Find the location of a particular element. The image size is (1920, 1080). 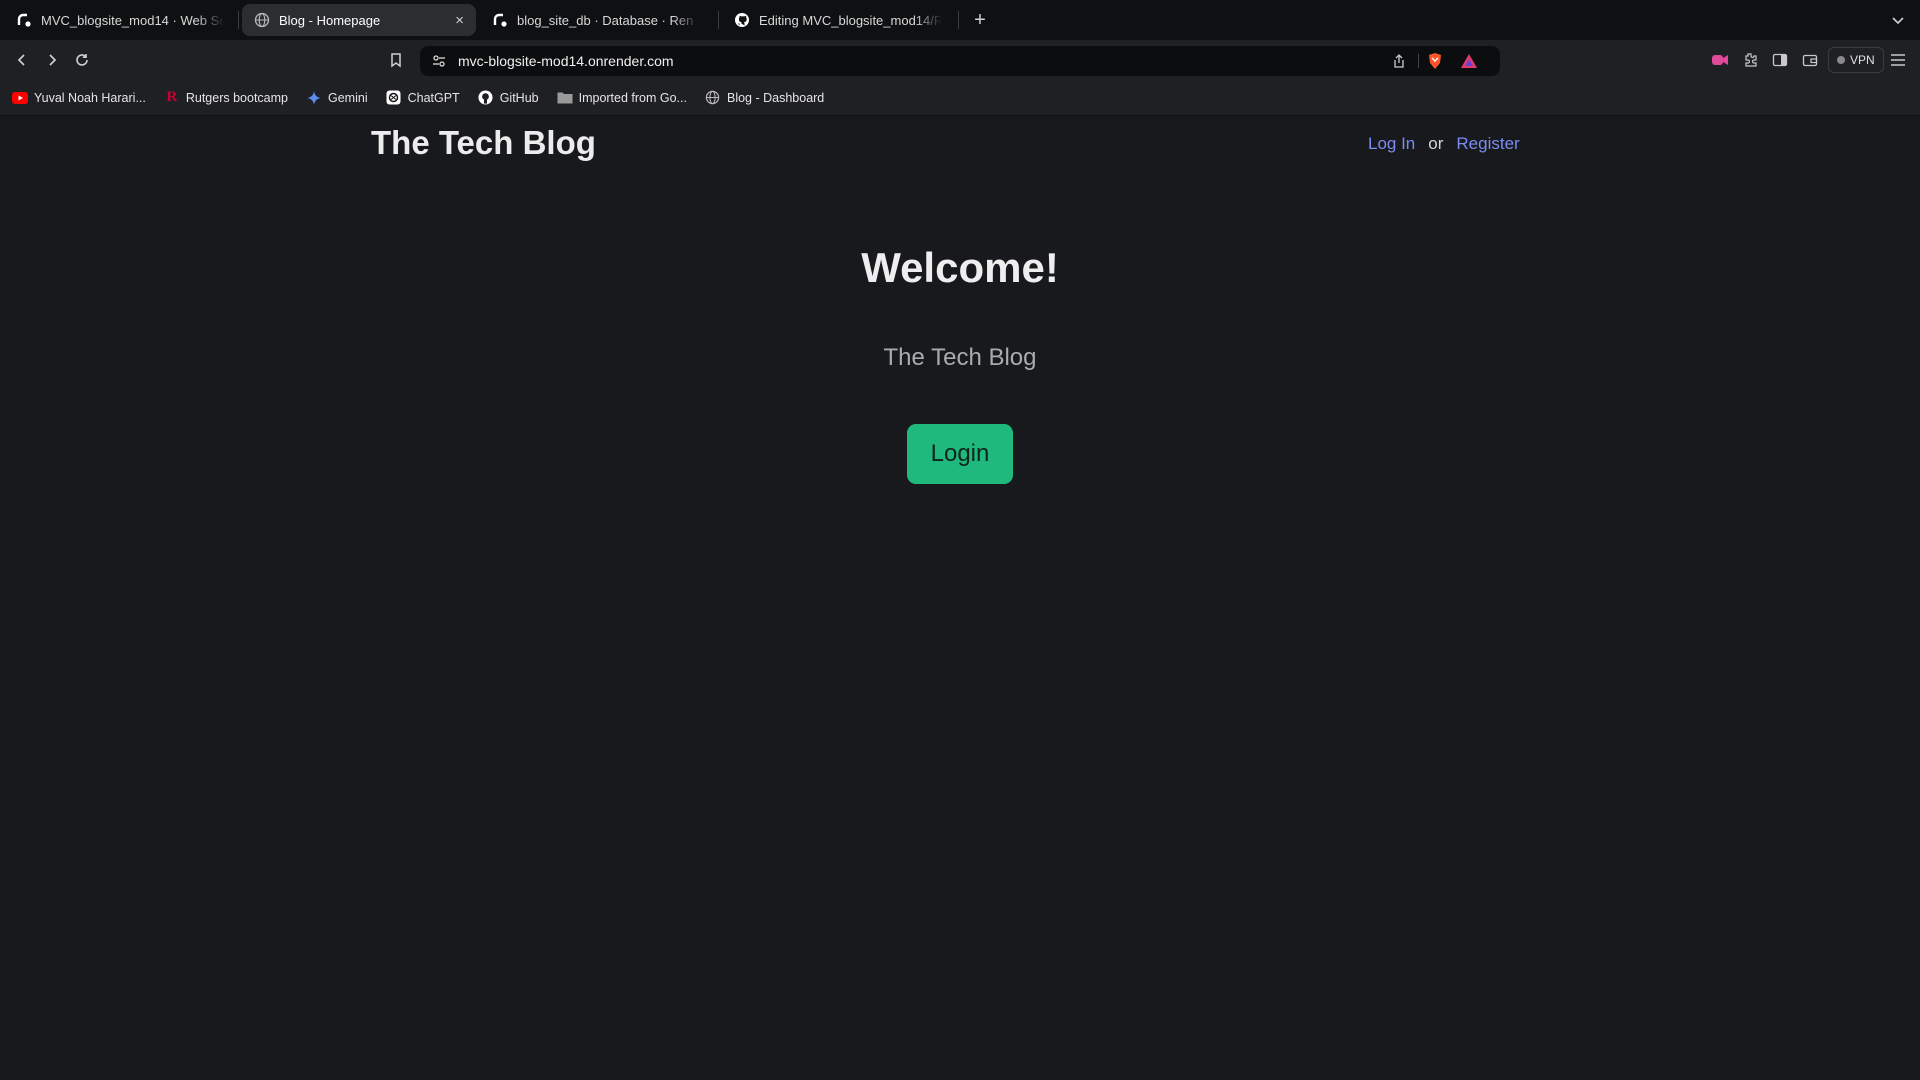

site-title: The Tech Blog is located at coordinates (483, 143).